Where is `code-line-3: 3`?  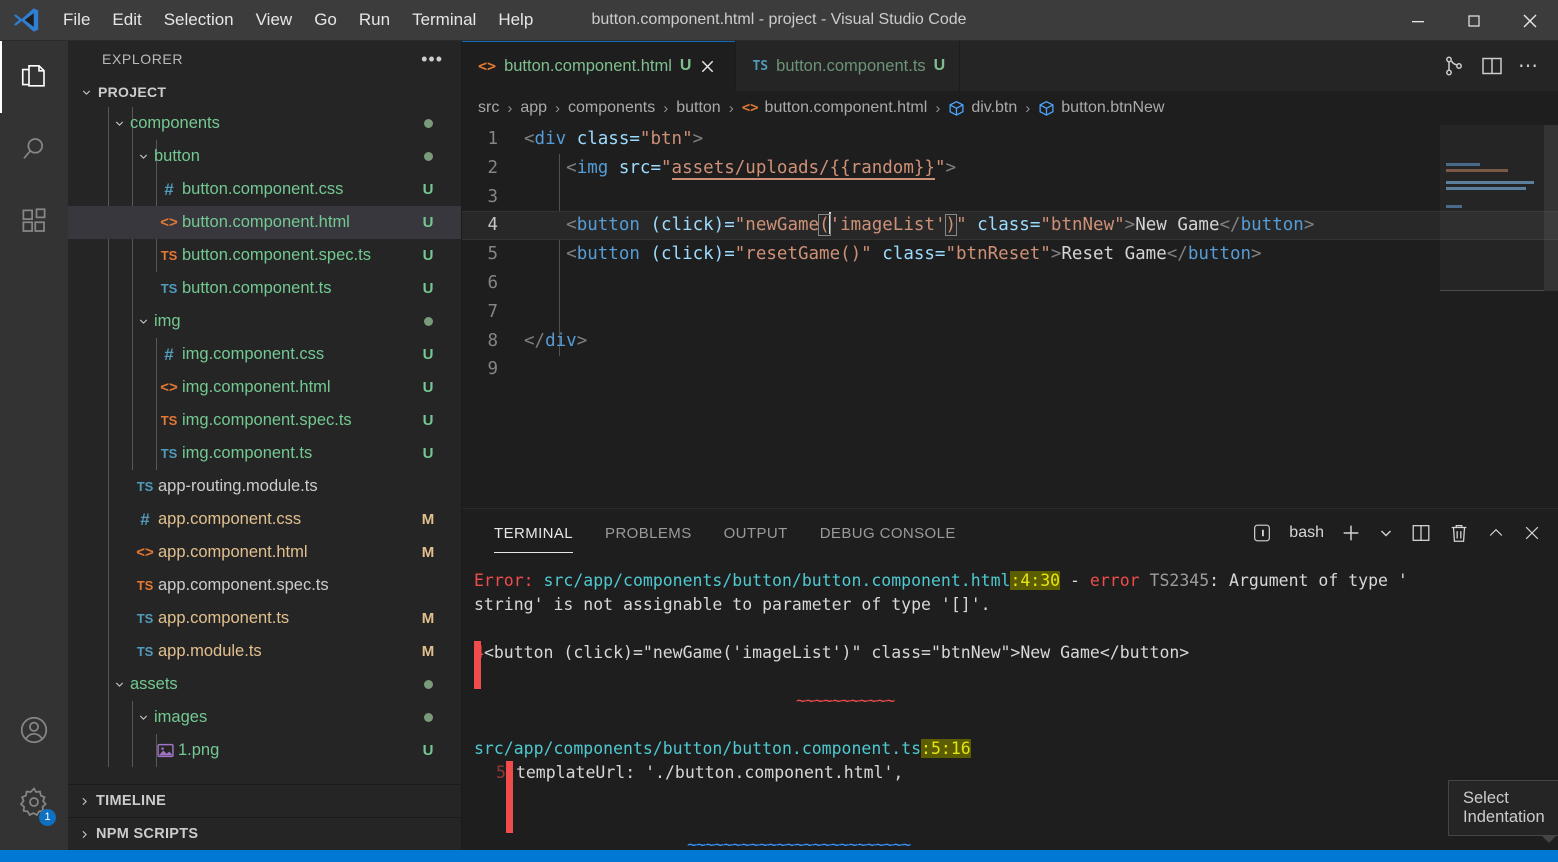
code-line-3: 3 is located at coordinates (1010, 197).